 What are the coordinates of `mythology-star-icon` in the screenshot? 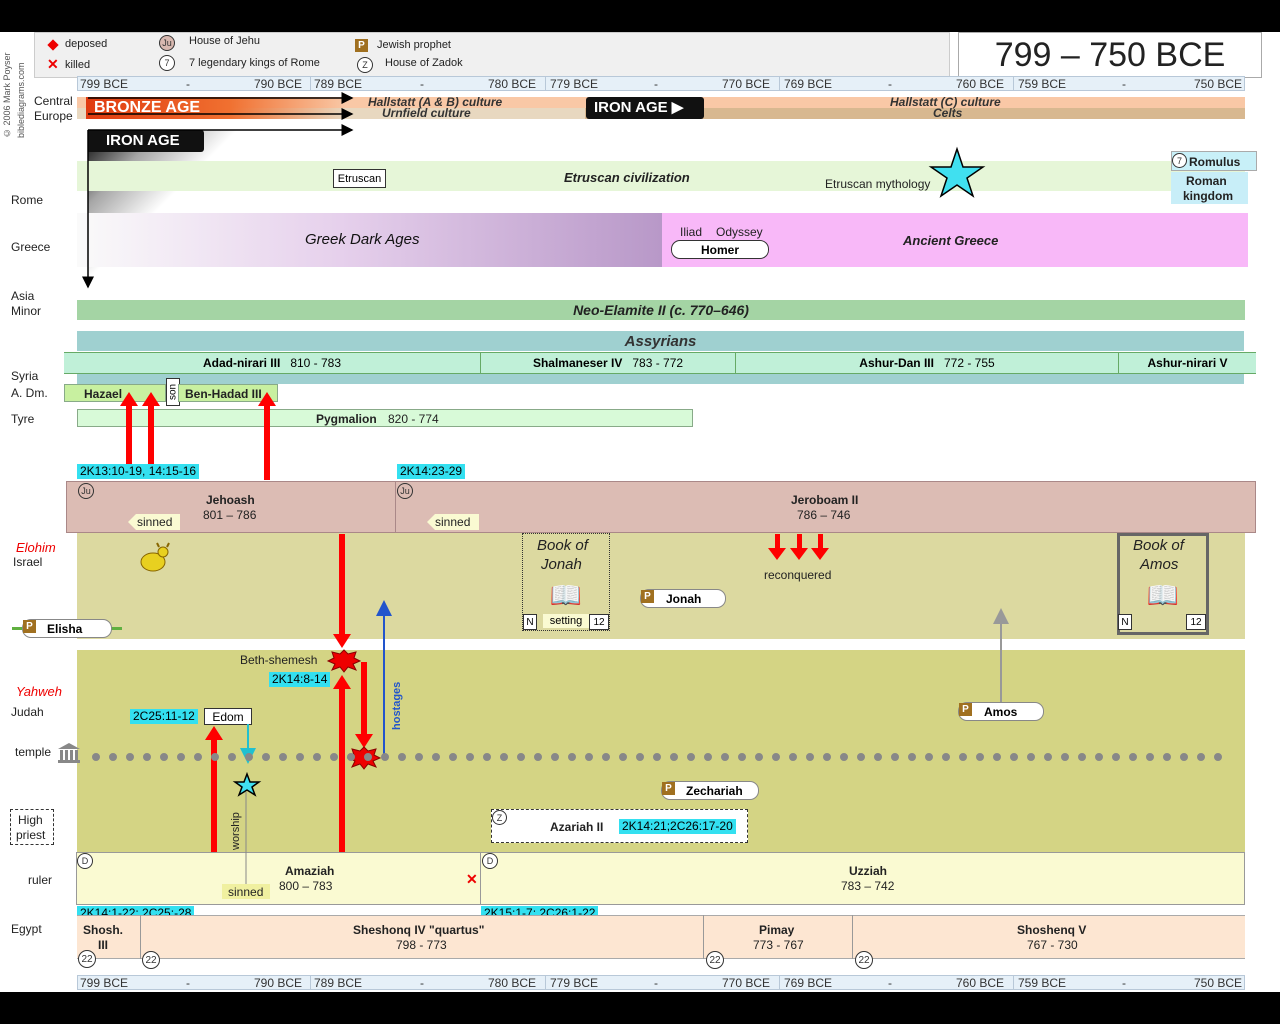 It's located at (957, 172).